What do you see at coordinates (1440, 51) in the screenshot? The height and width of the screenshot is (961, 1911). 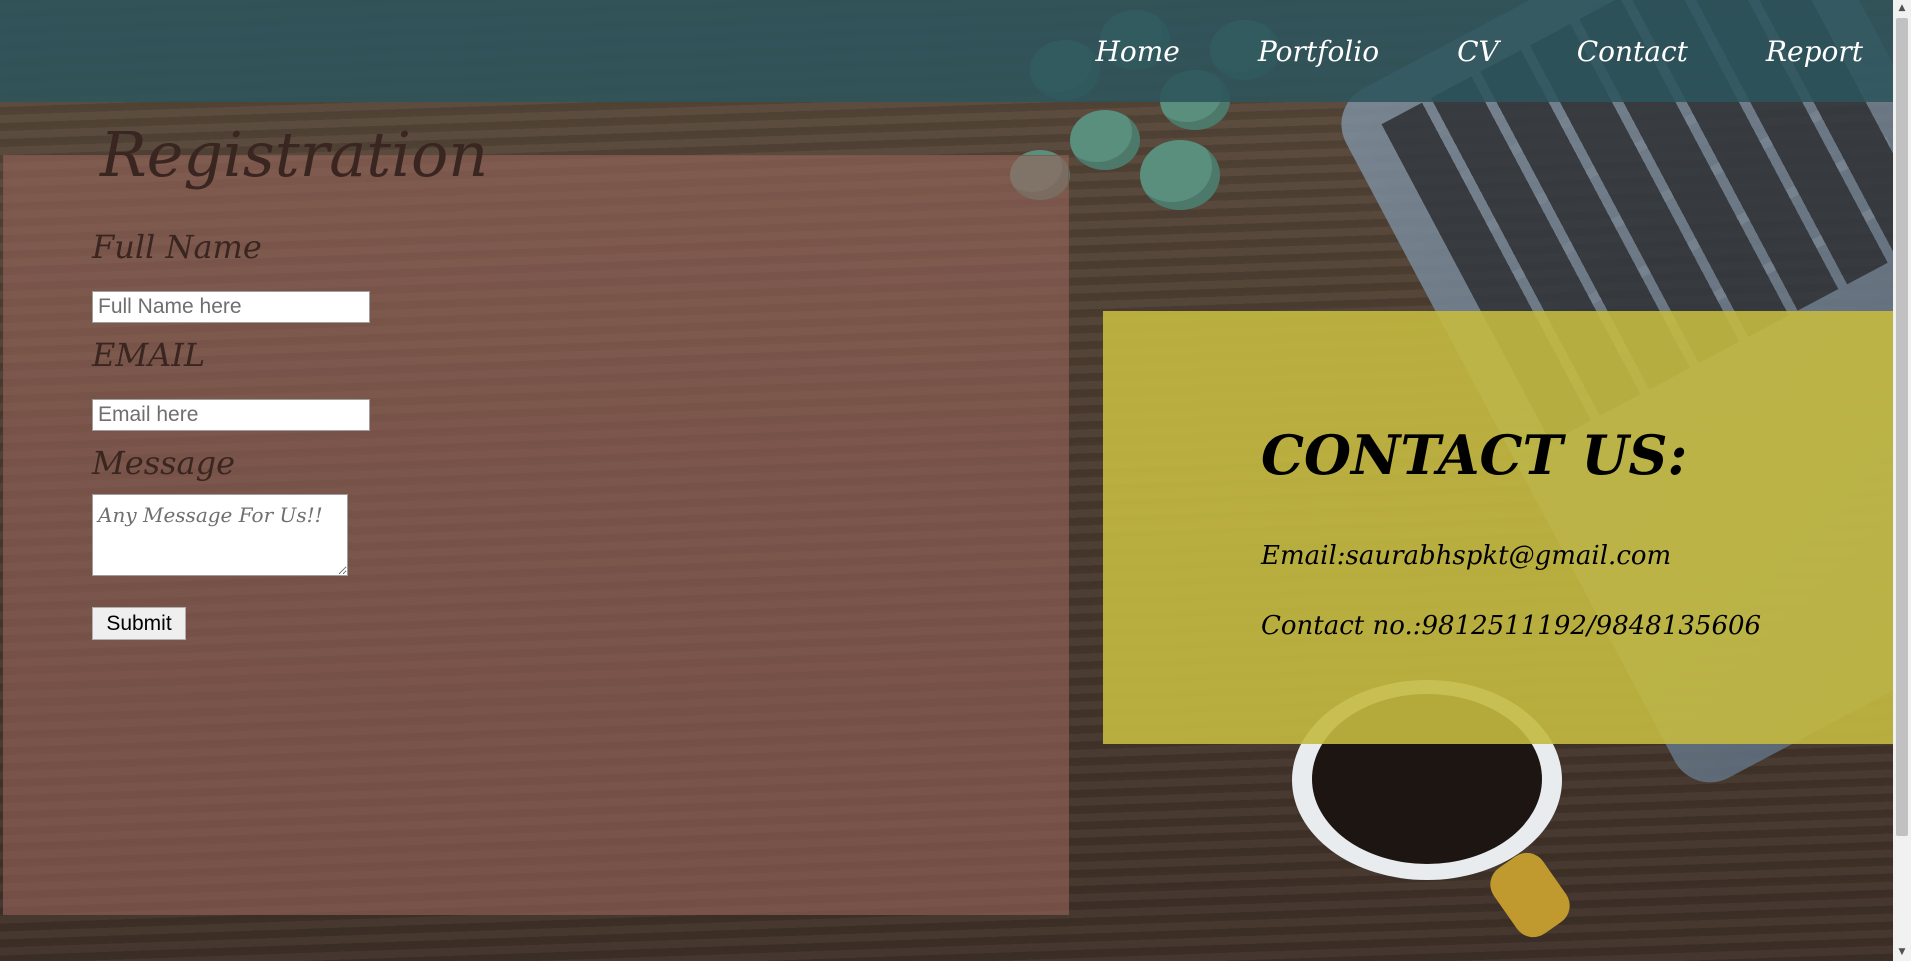 I see `main-nav: Home Portfolio CV Contact Report` at bounding box center [1440, 51].